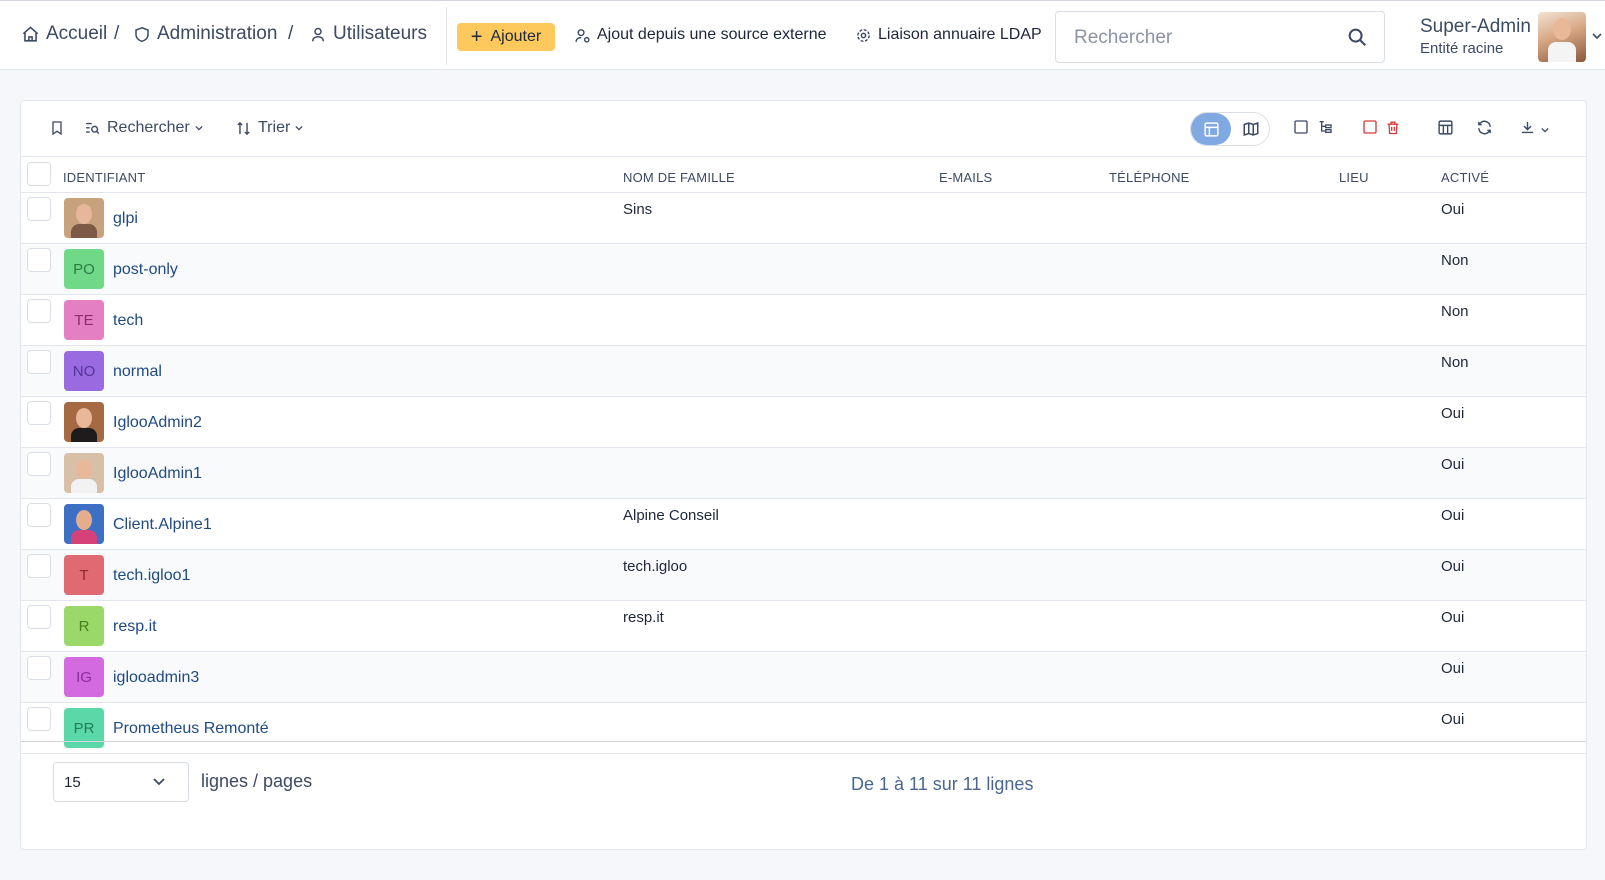  What do you see at coordinates (84, 626) in the screenshot?
I see `avatar-initials: R` at bounding box center [84, 626].